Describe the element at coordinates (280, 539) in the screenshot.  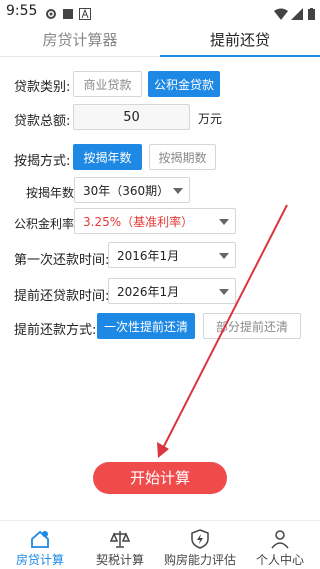
I see `person-icon` at that location.